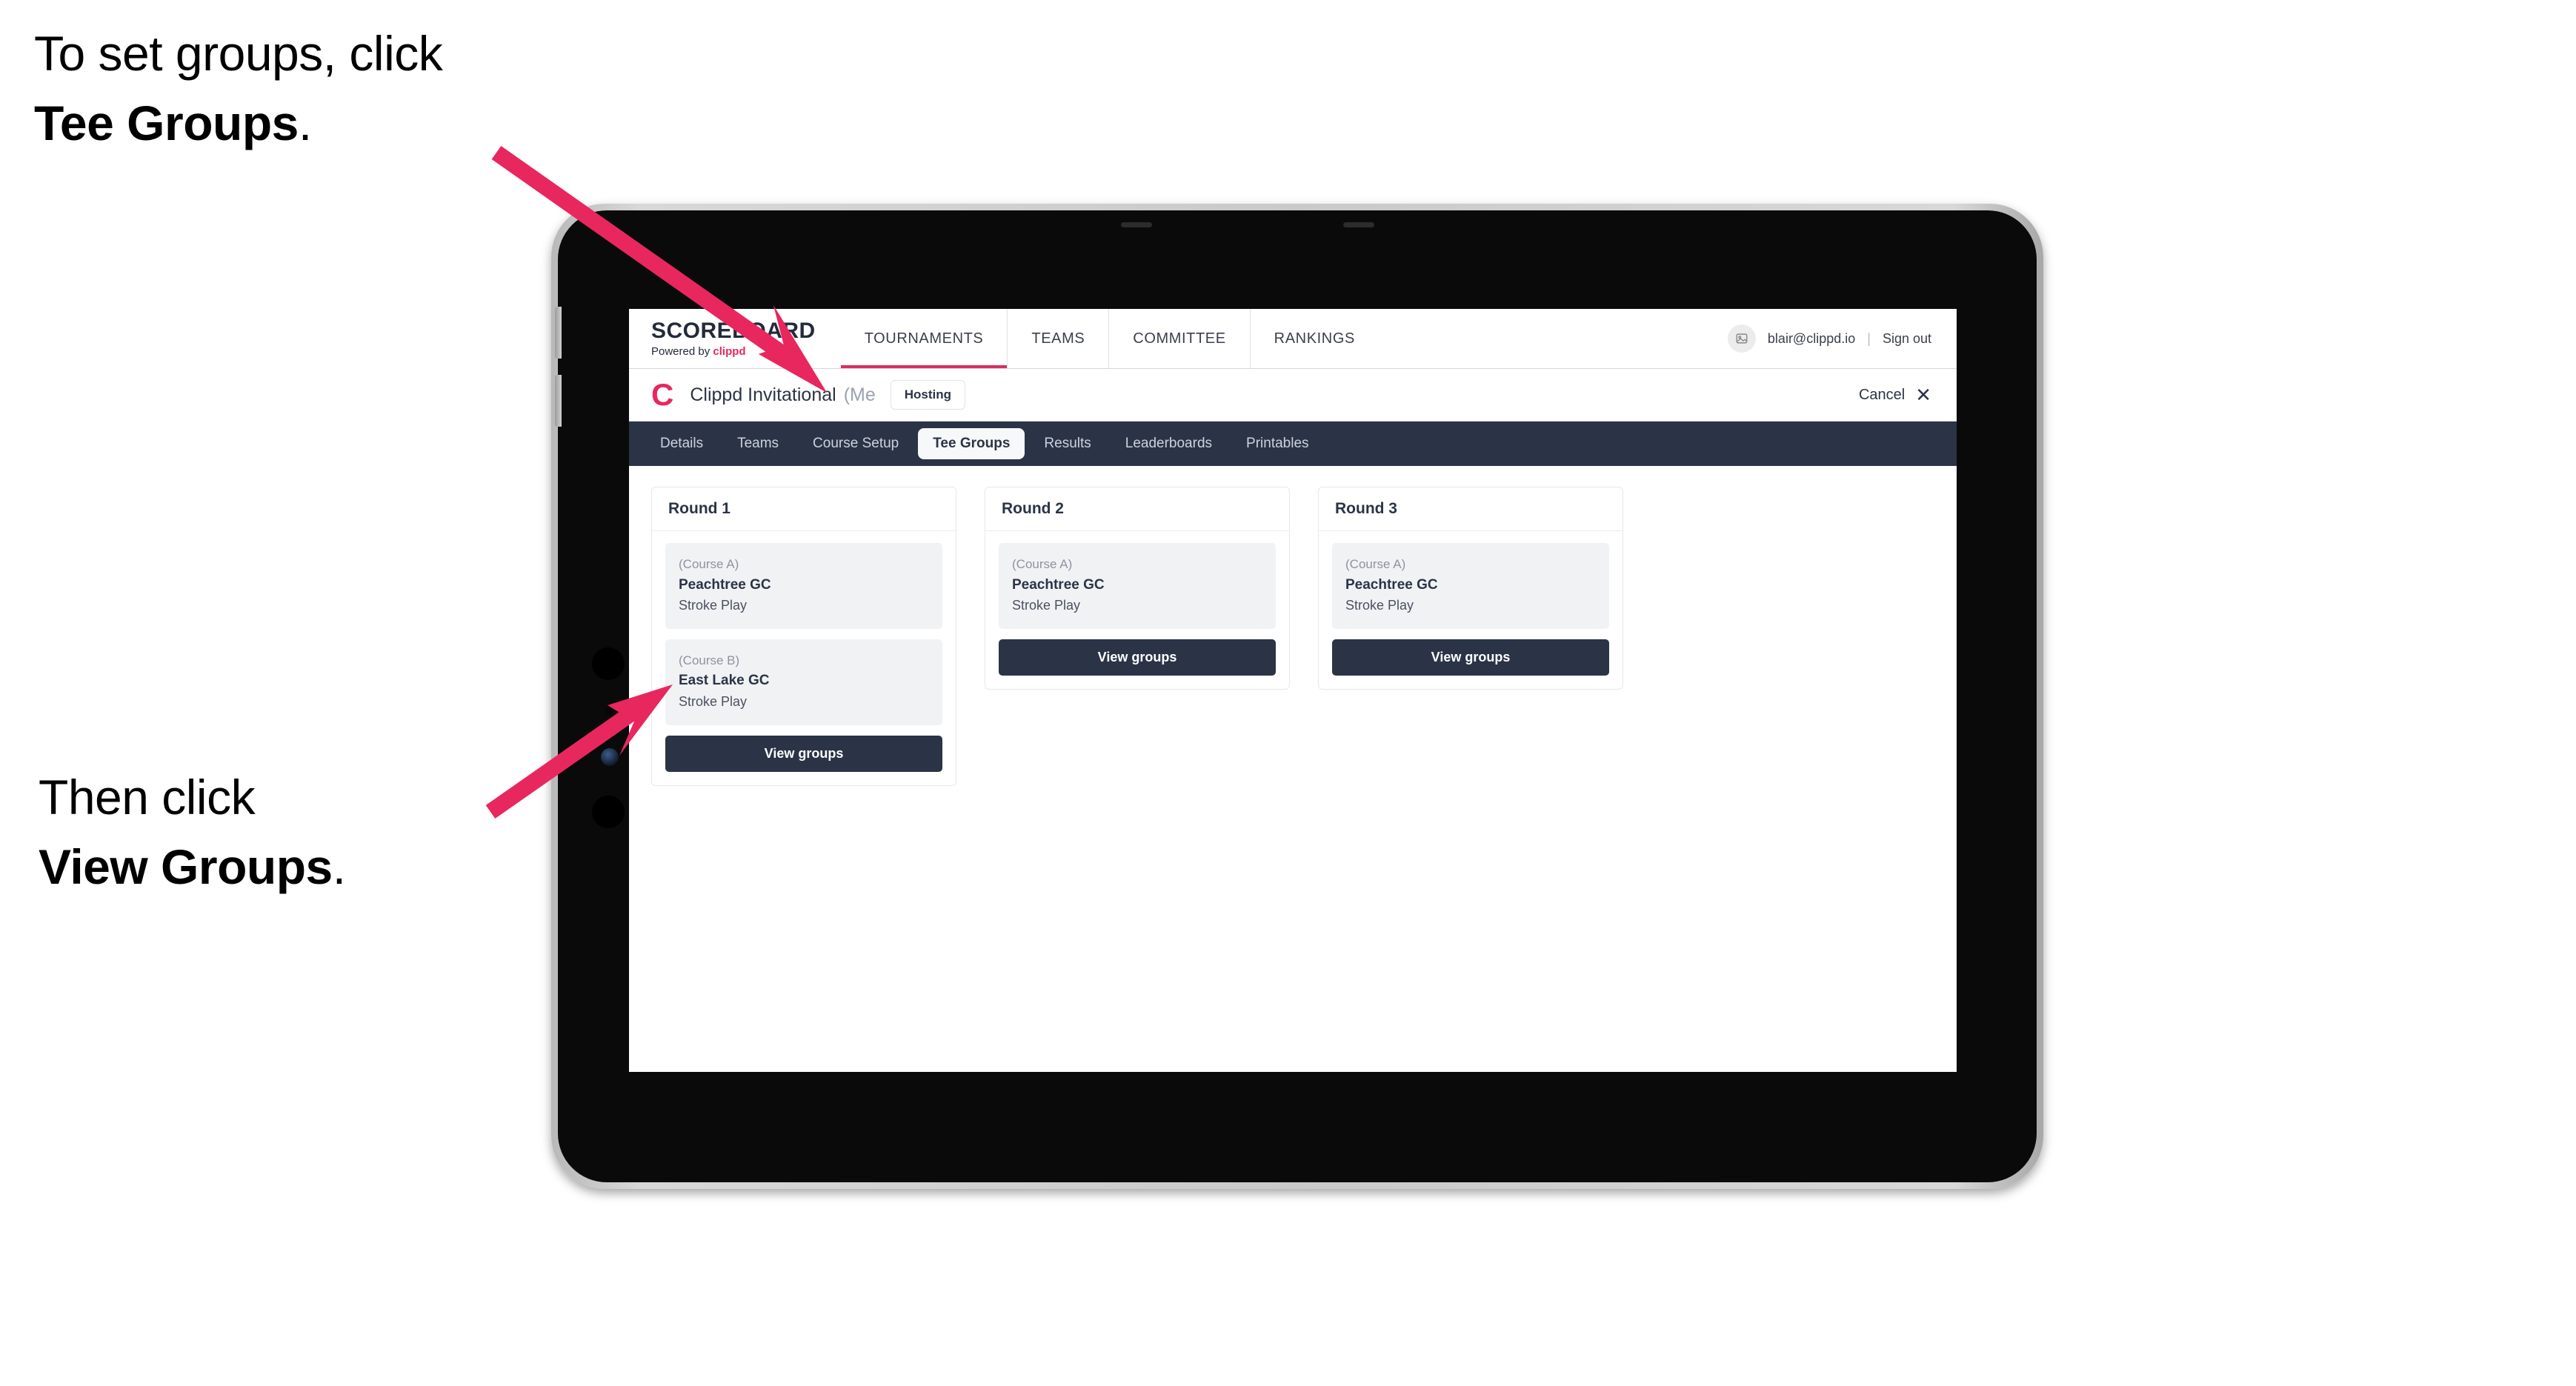 This screenshot has height=1386, width=2576. I want to click on brand-tagline: Powered by clippd, so click(733, 351).